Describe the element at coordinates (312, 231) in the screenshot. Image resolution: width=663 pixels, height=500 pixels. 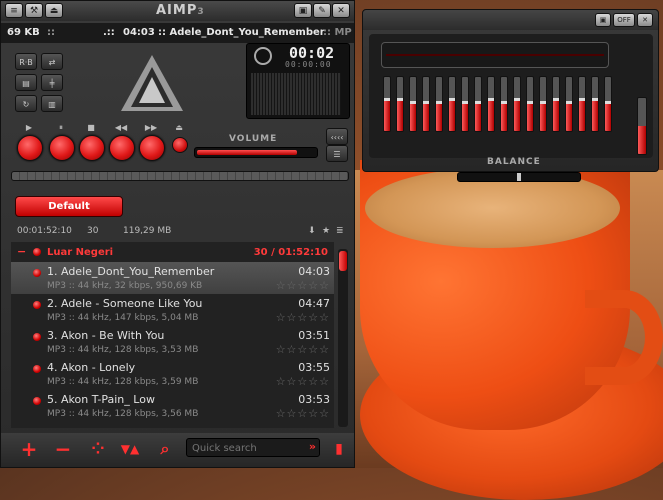
I see `download-icon: ⬇` at that location.